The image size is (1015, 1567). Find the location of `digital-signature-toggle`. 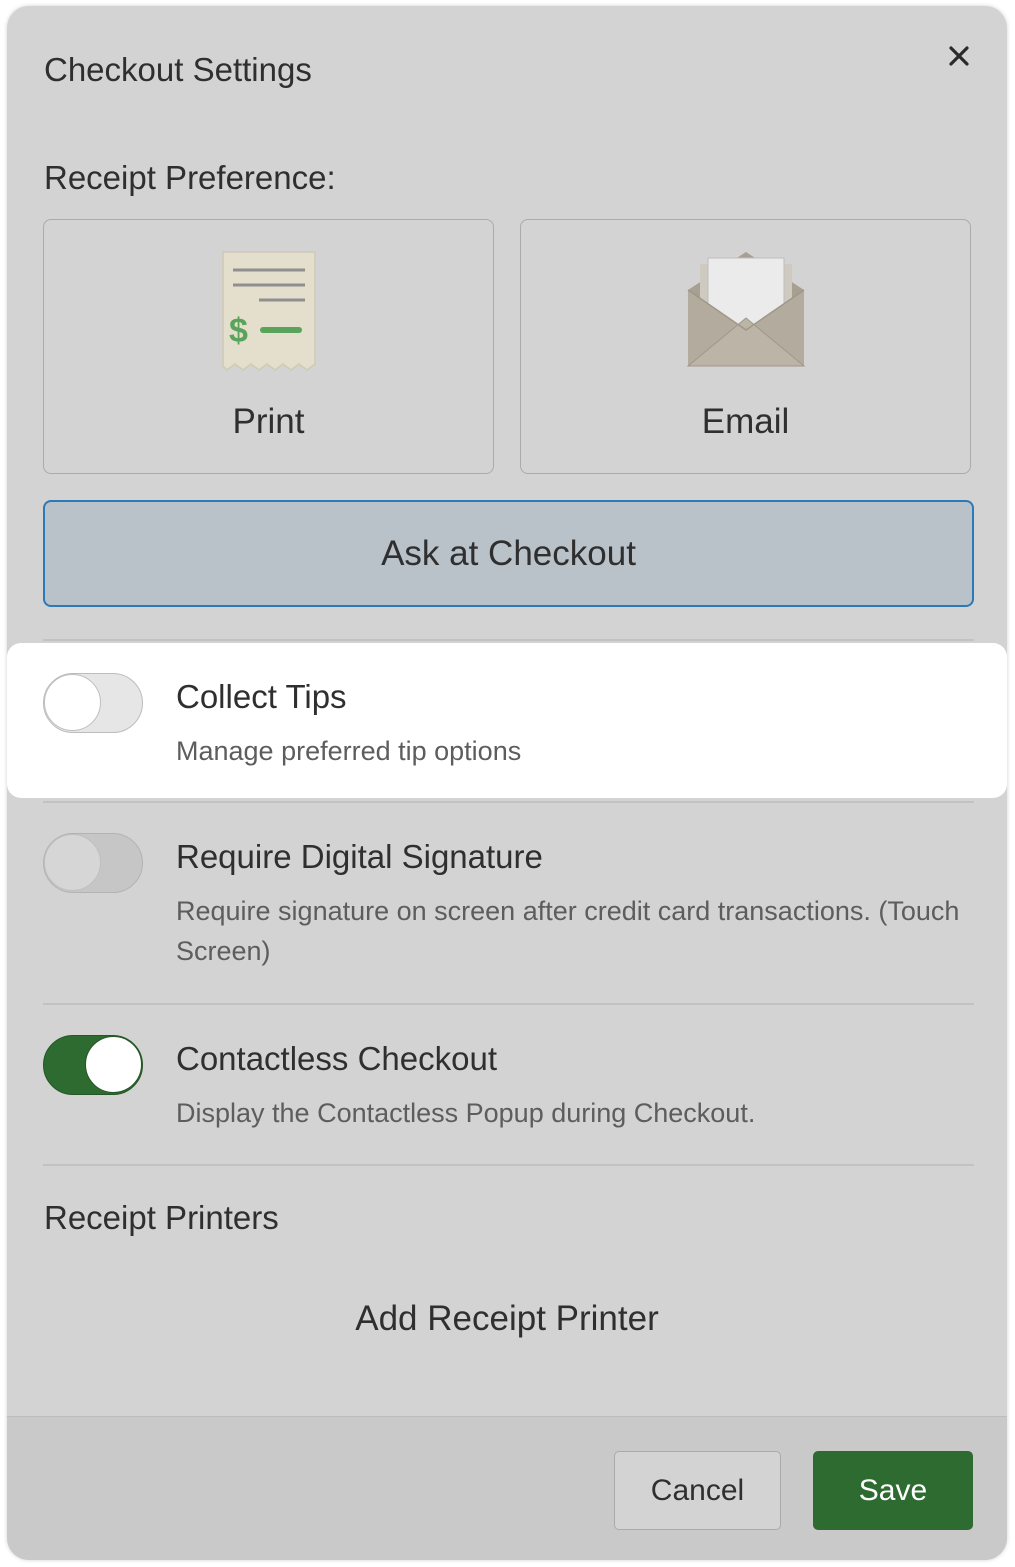

digital-signature-toggle is located at coordinates (93, 863).